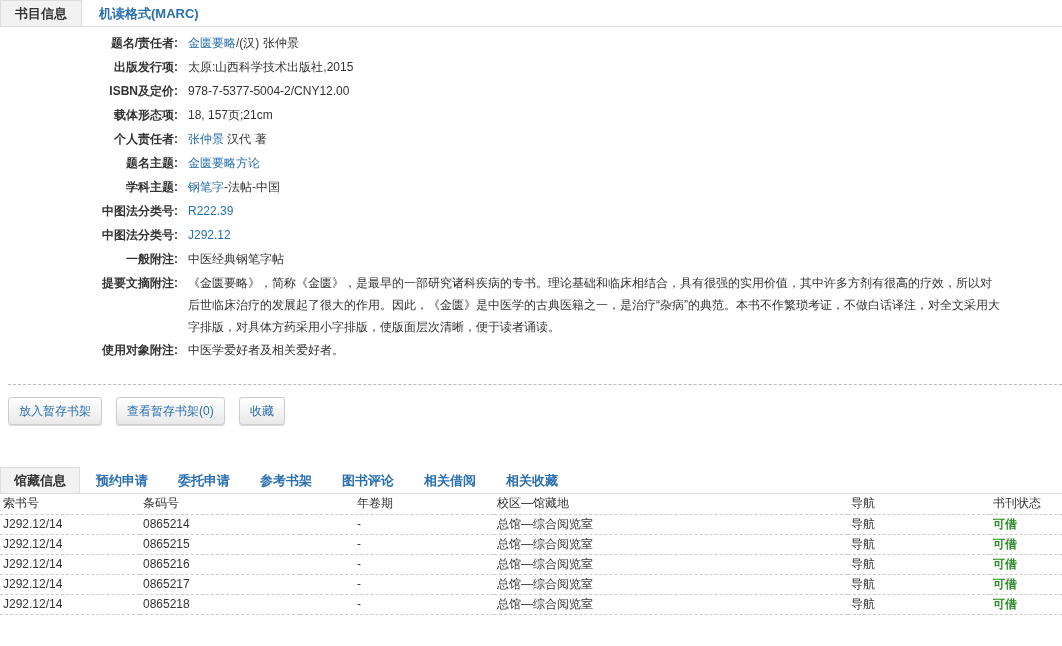 This screenshot has width=1062, height=646. What do you see at coordinates (41, 13) in the screenshot?
I see `tab: 书目信息` at bounding box center [41, 13].